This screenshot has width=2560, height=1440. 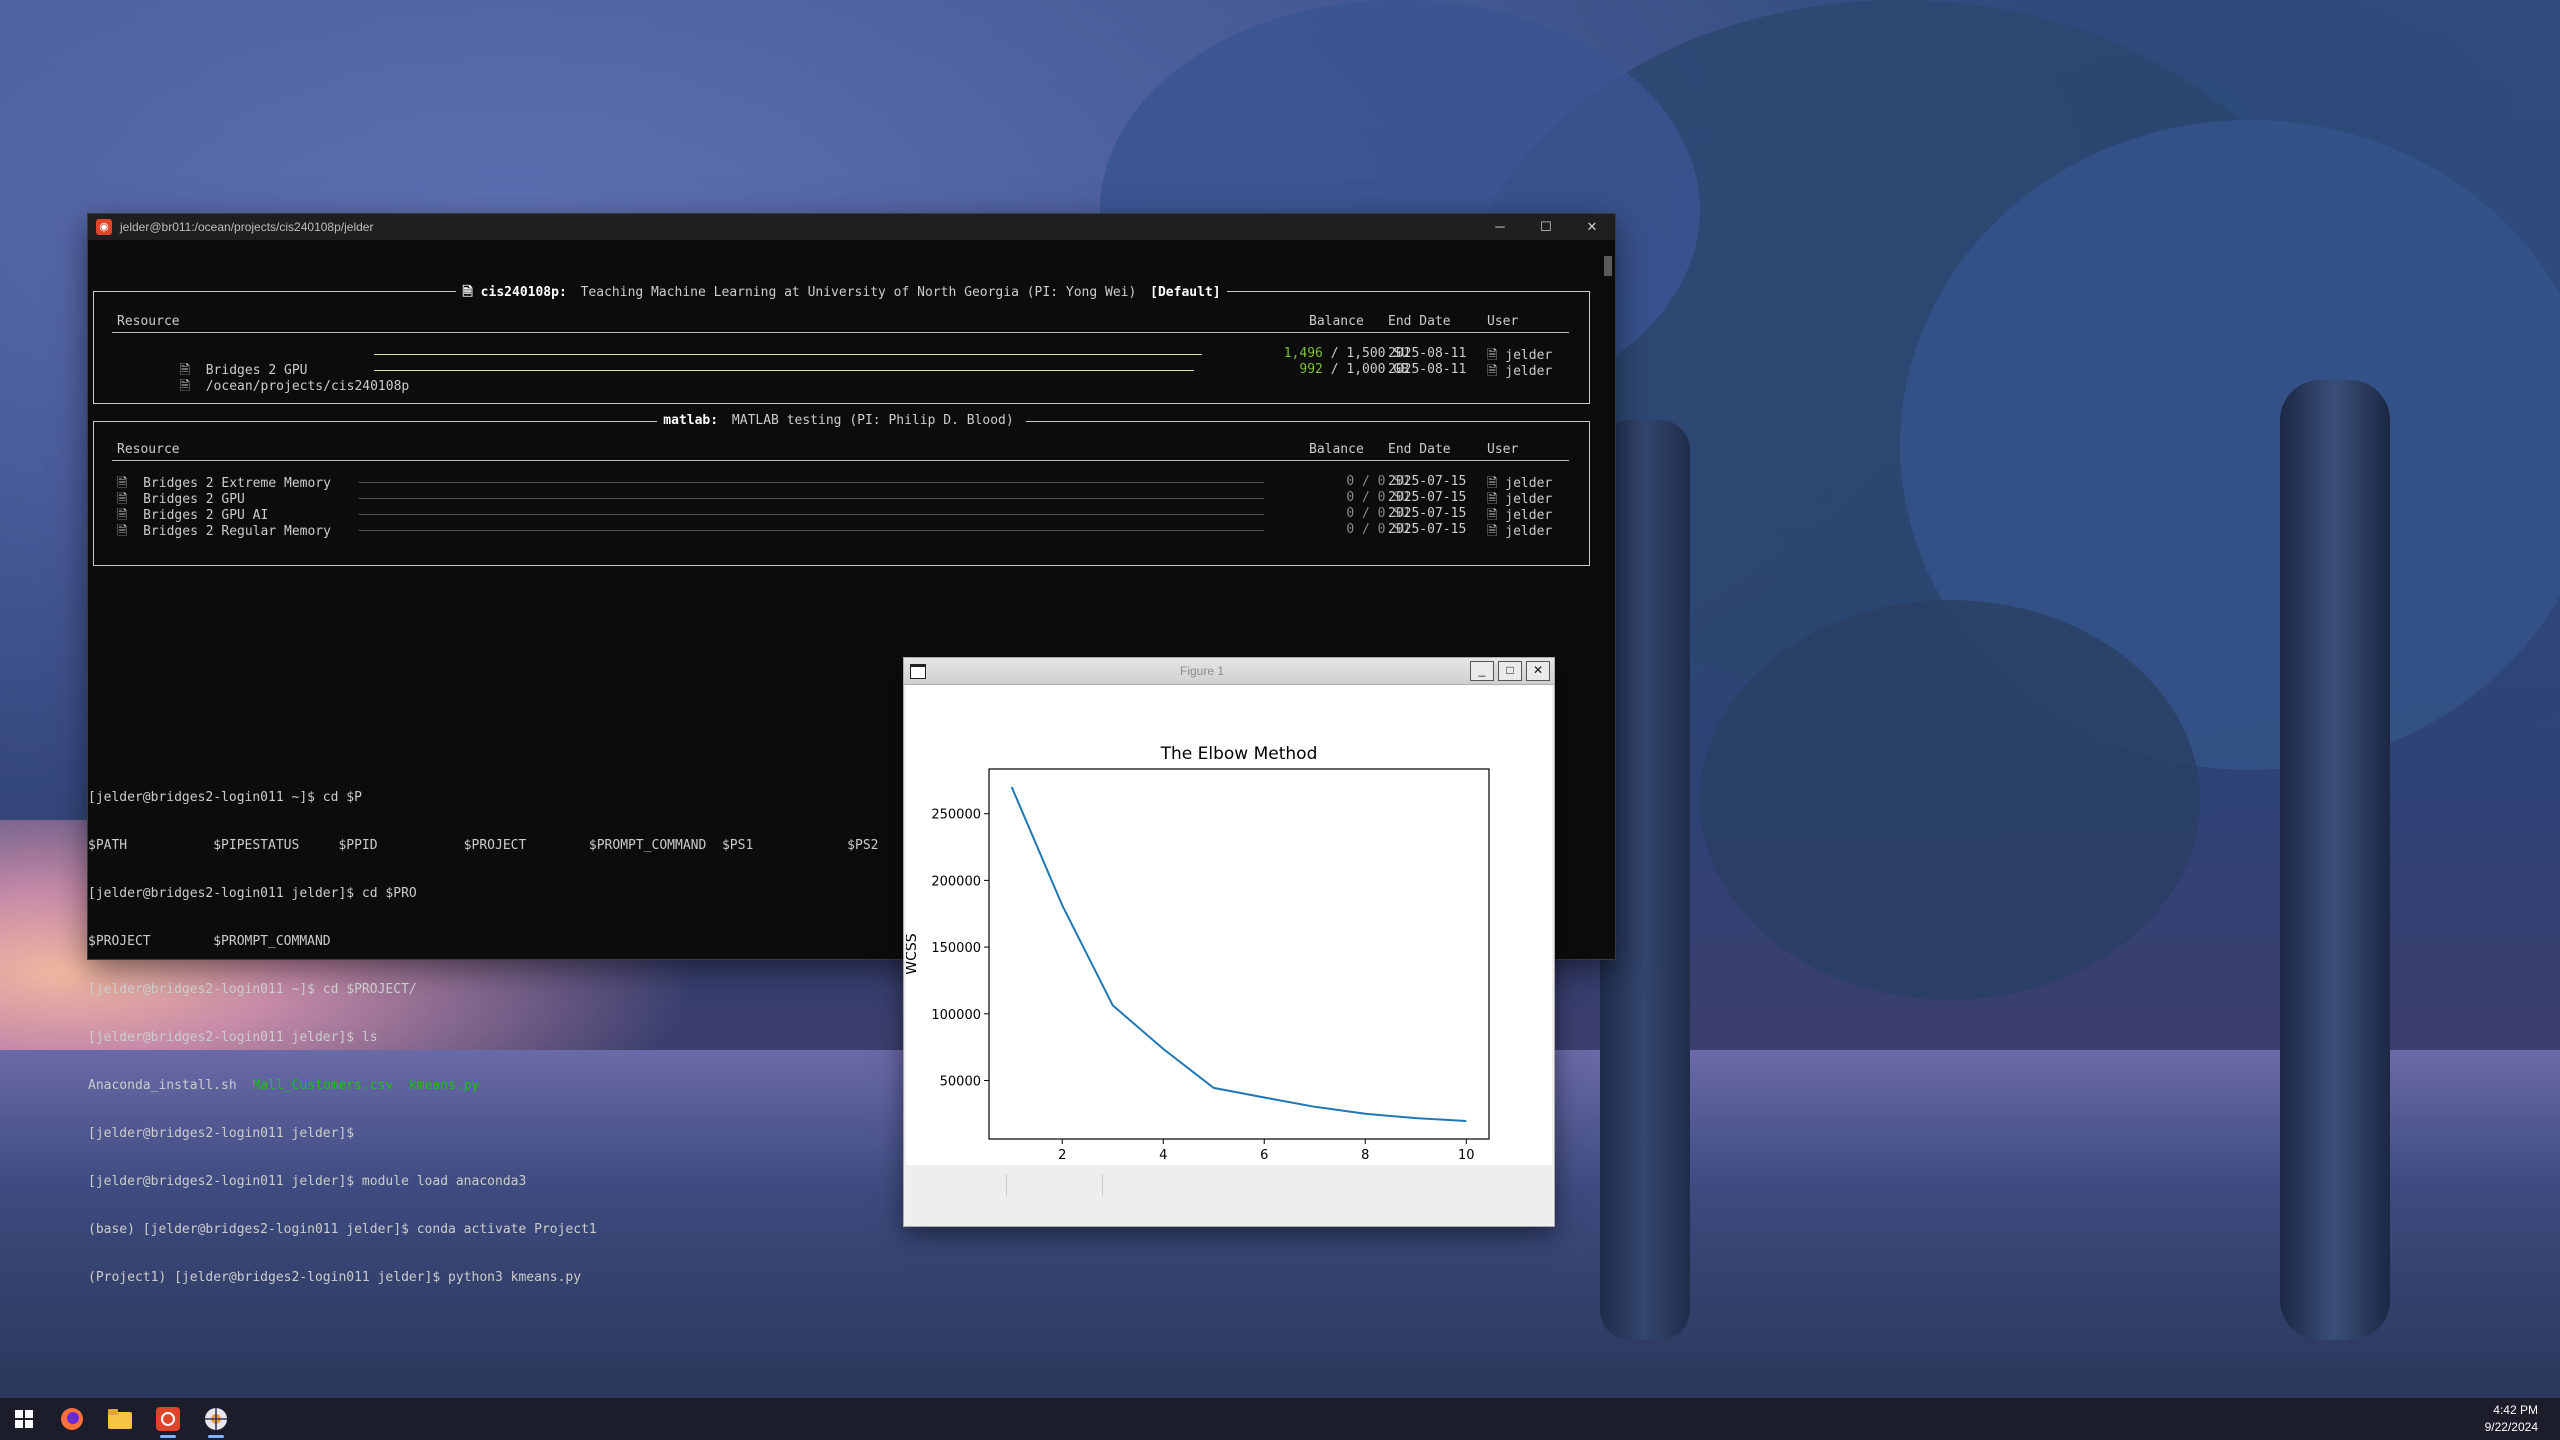 I want to click on y-tick-label: 200000, so click(x=956, y=881).